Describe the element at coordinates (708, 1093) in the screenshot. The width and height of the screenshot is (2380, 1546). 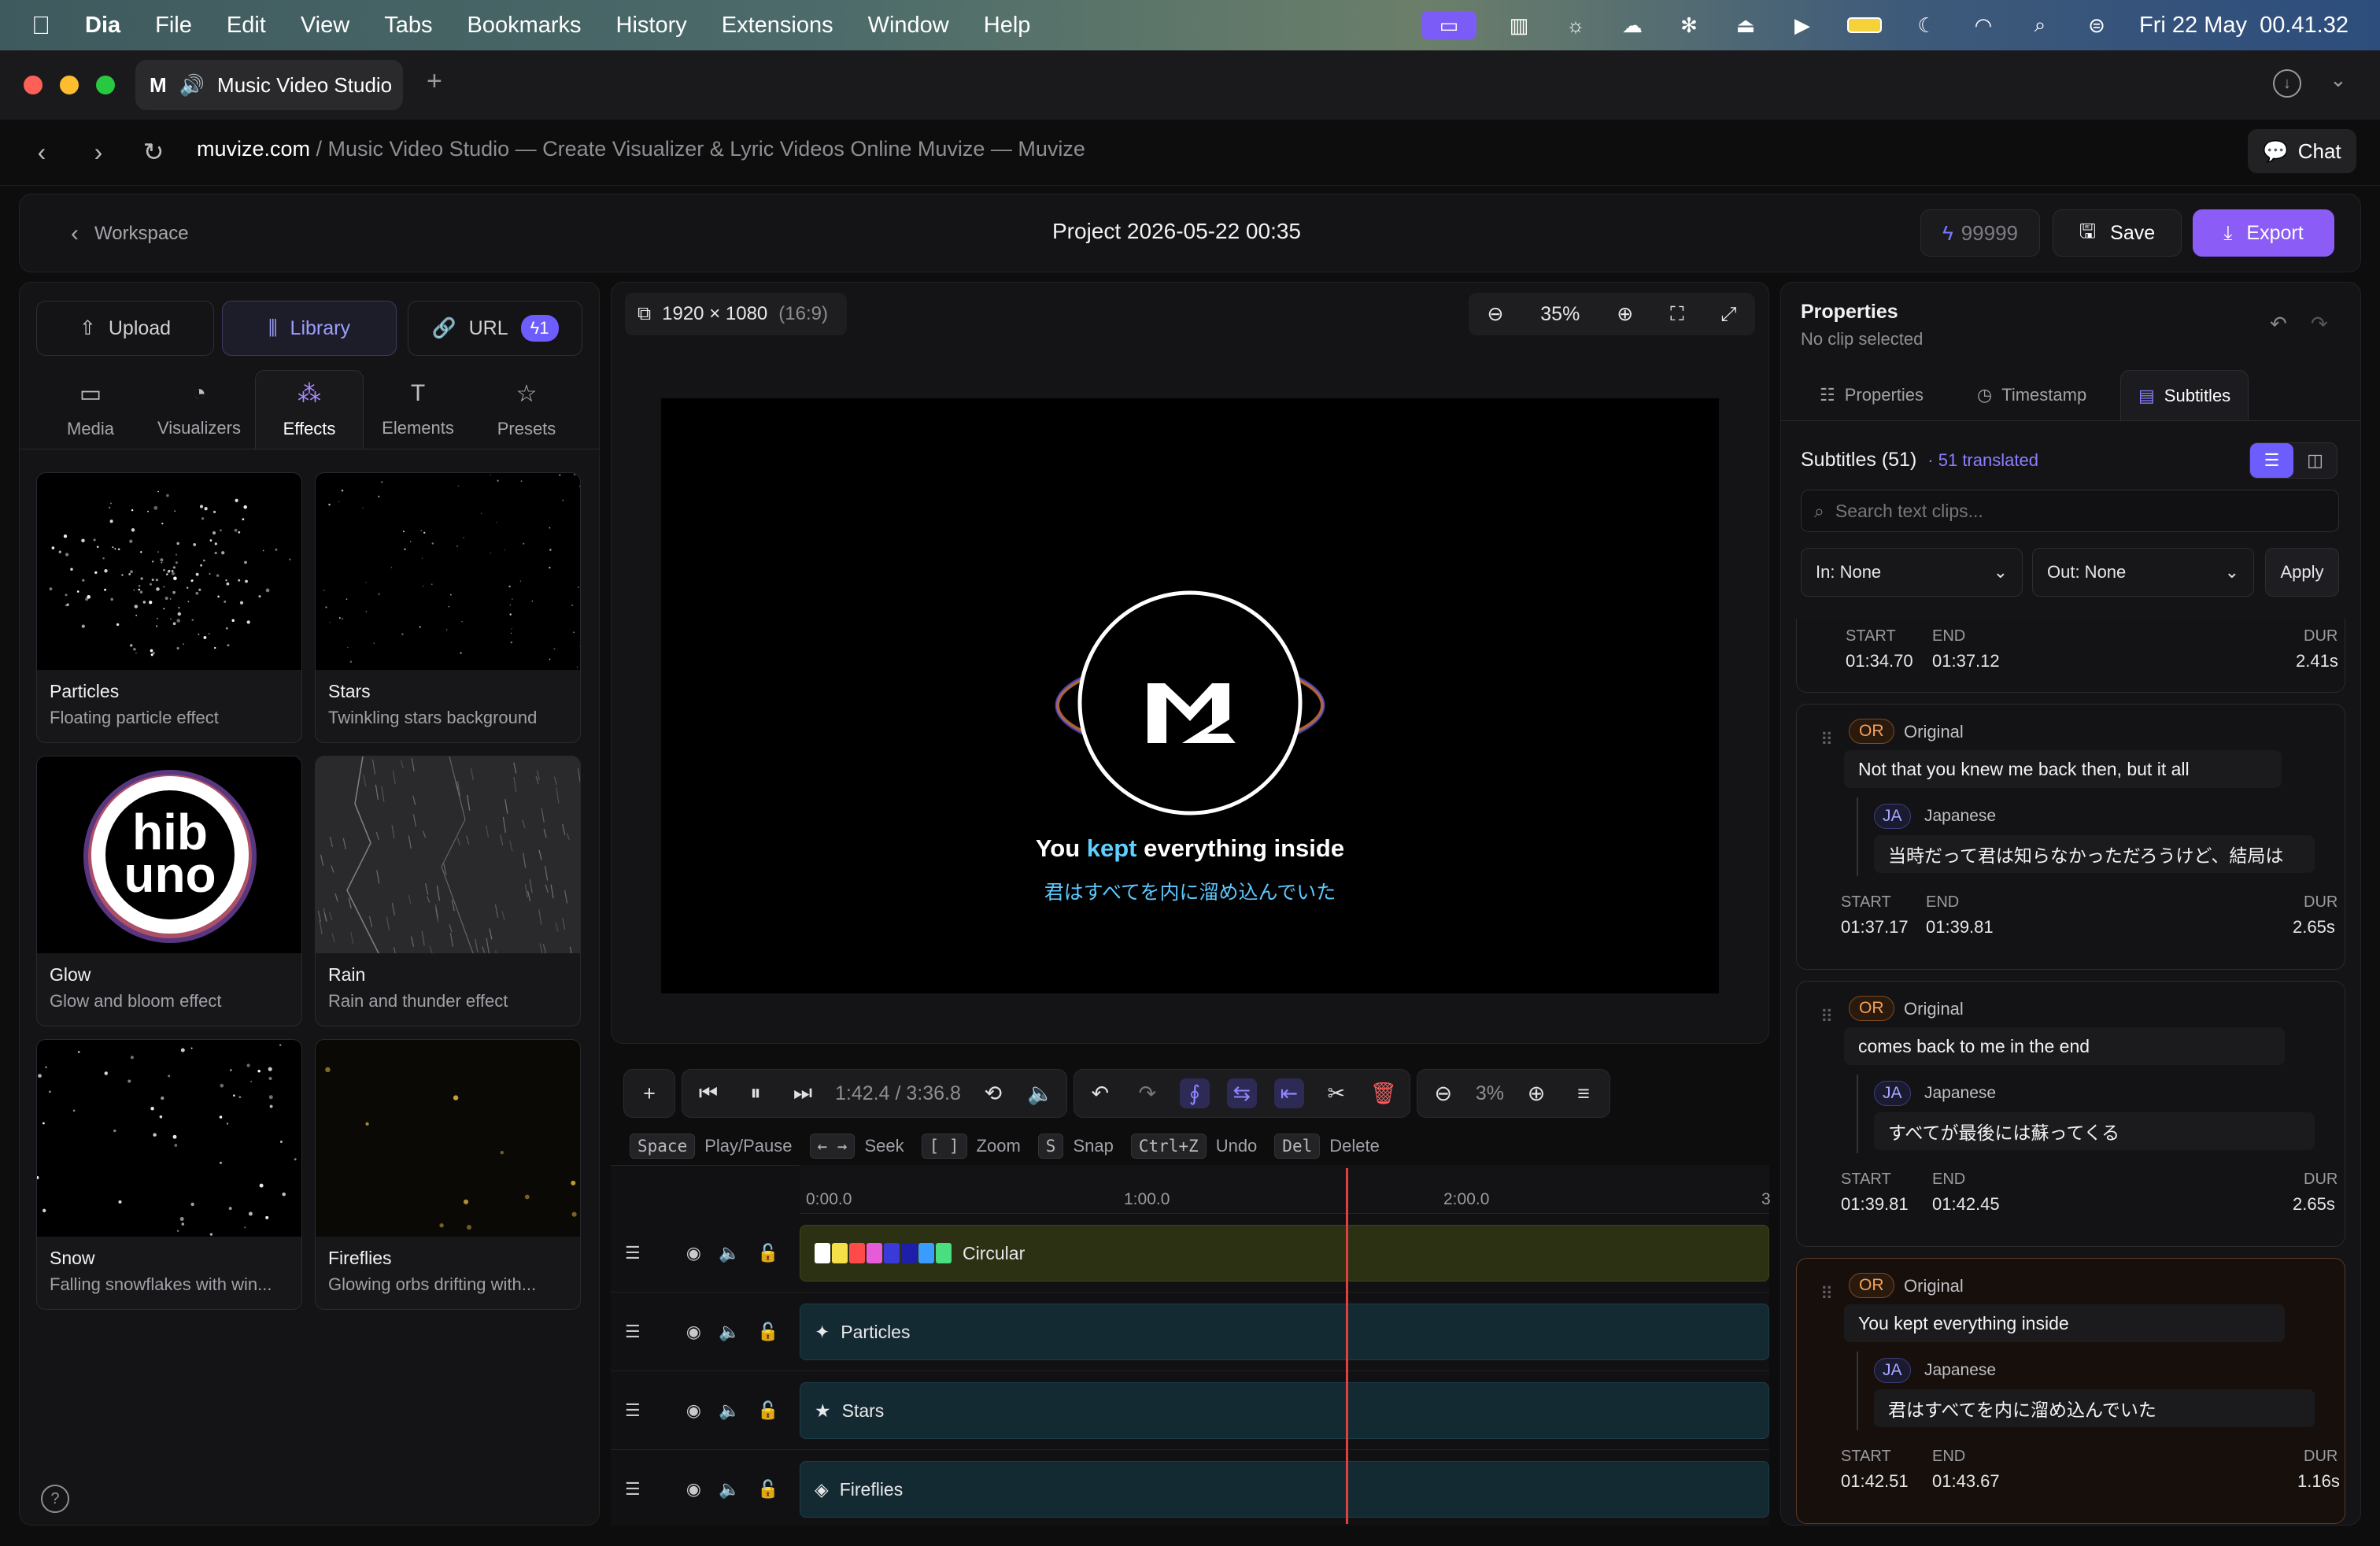
I see `skip-back-icon: ⏮` at that location.